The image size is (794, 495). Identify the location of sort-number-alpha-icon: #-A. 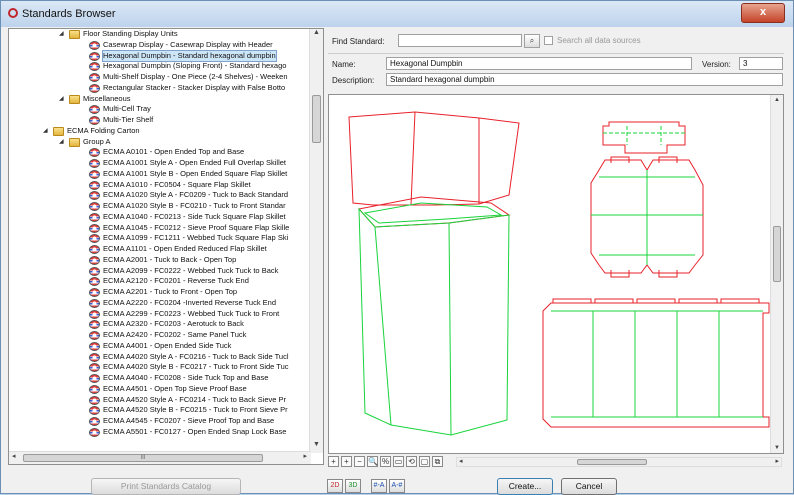
(379, 486).